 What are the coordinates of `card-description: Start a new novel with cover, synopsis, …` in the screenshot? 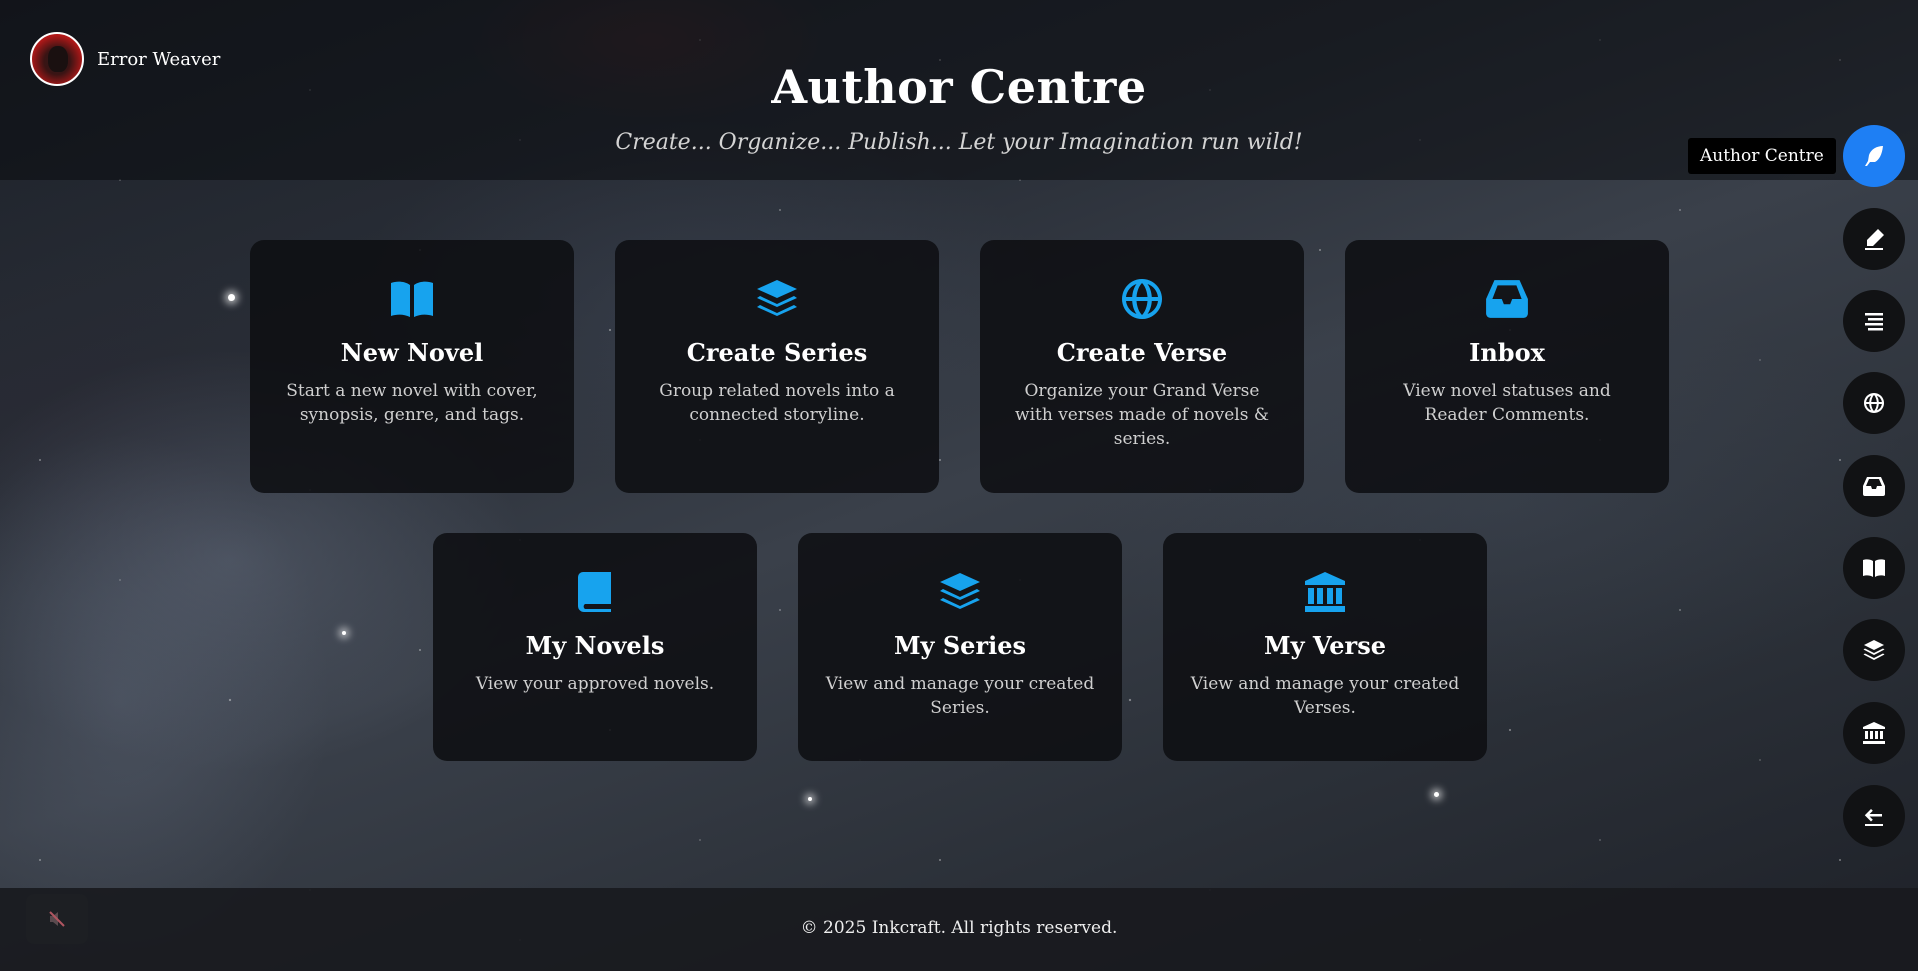 It's located at (412, 403).